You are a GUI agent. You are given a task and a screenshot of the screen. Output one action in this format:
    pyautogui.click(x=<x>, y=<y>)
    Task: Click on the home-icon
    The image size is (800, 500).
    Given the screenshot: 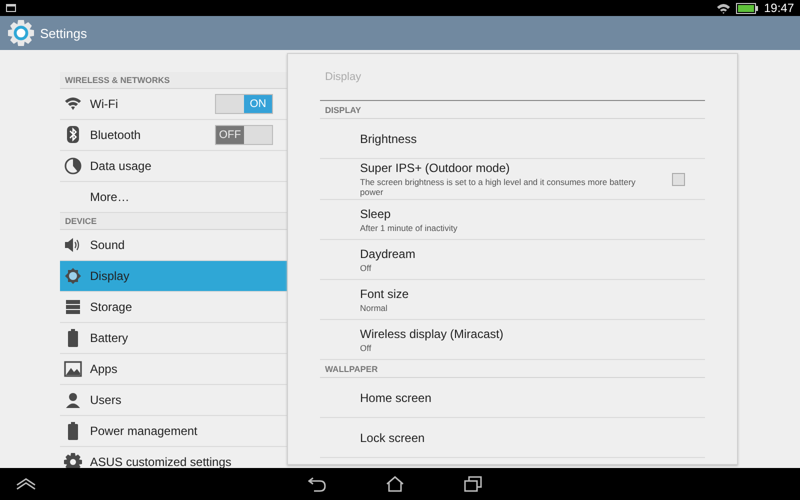 What is the action you would take?
    pyautogui.click(x=395, y=484)
    